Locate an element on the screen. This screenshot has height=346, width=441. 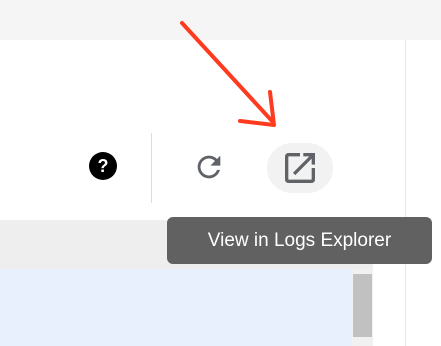
tooltip-text: View in Logs Explorer is located at coordinates (299, 240).